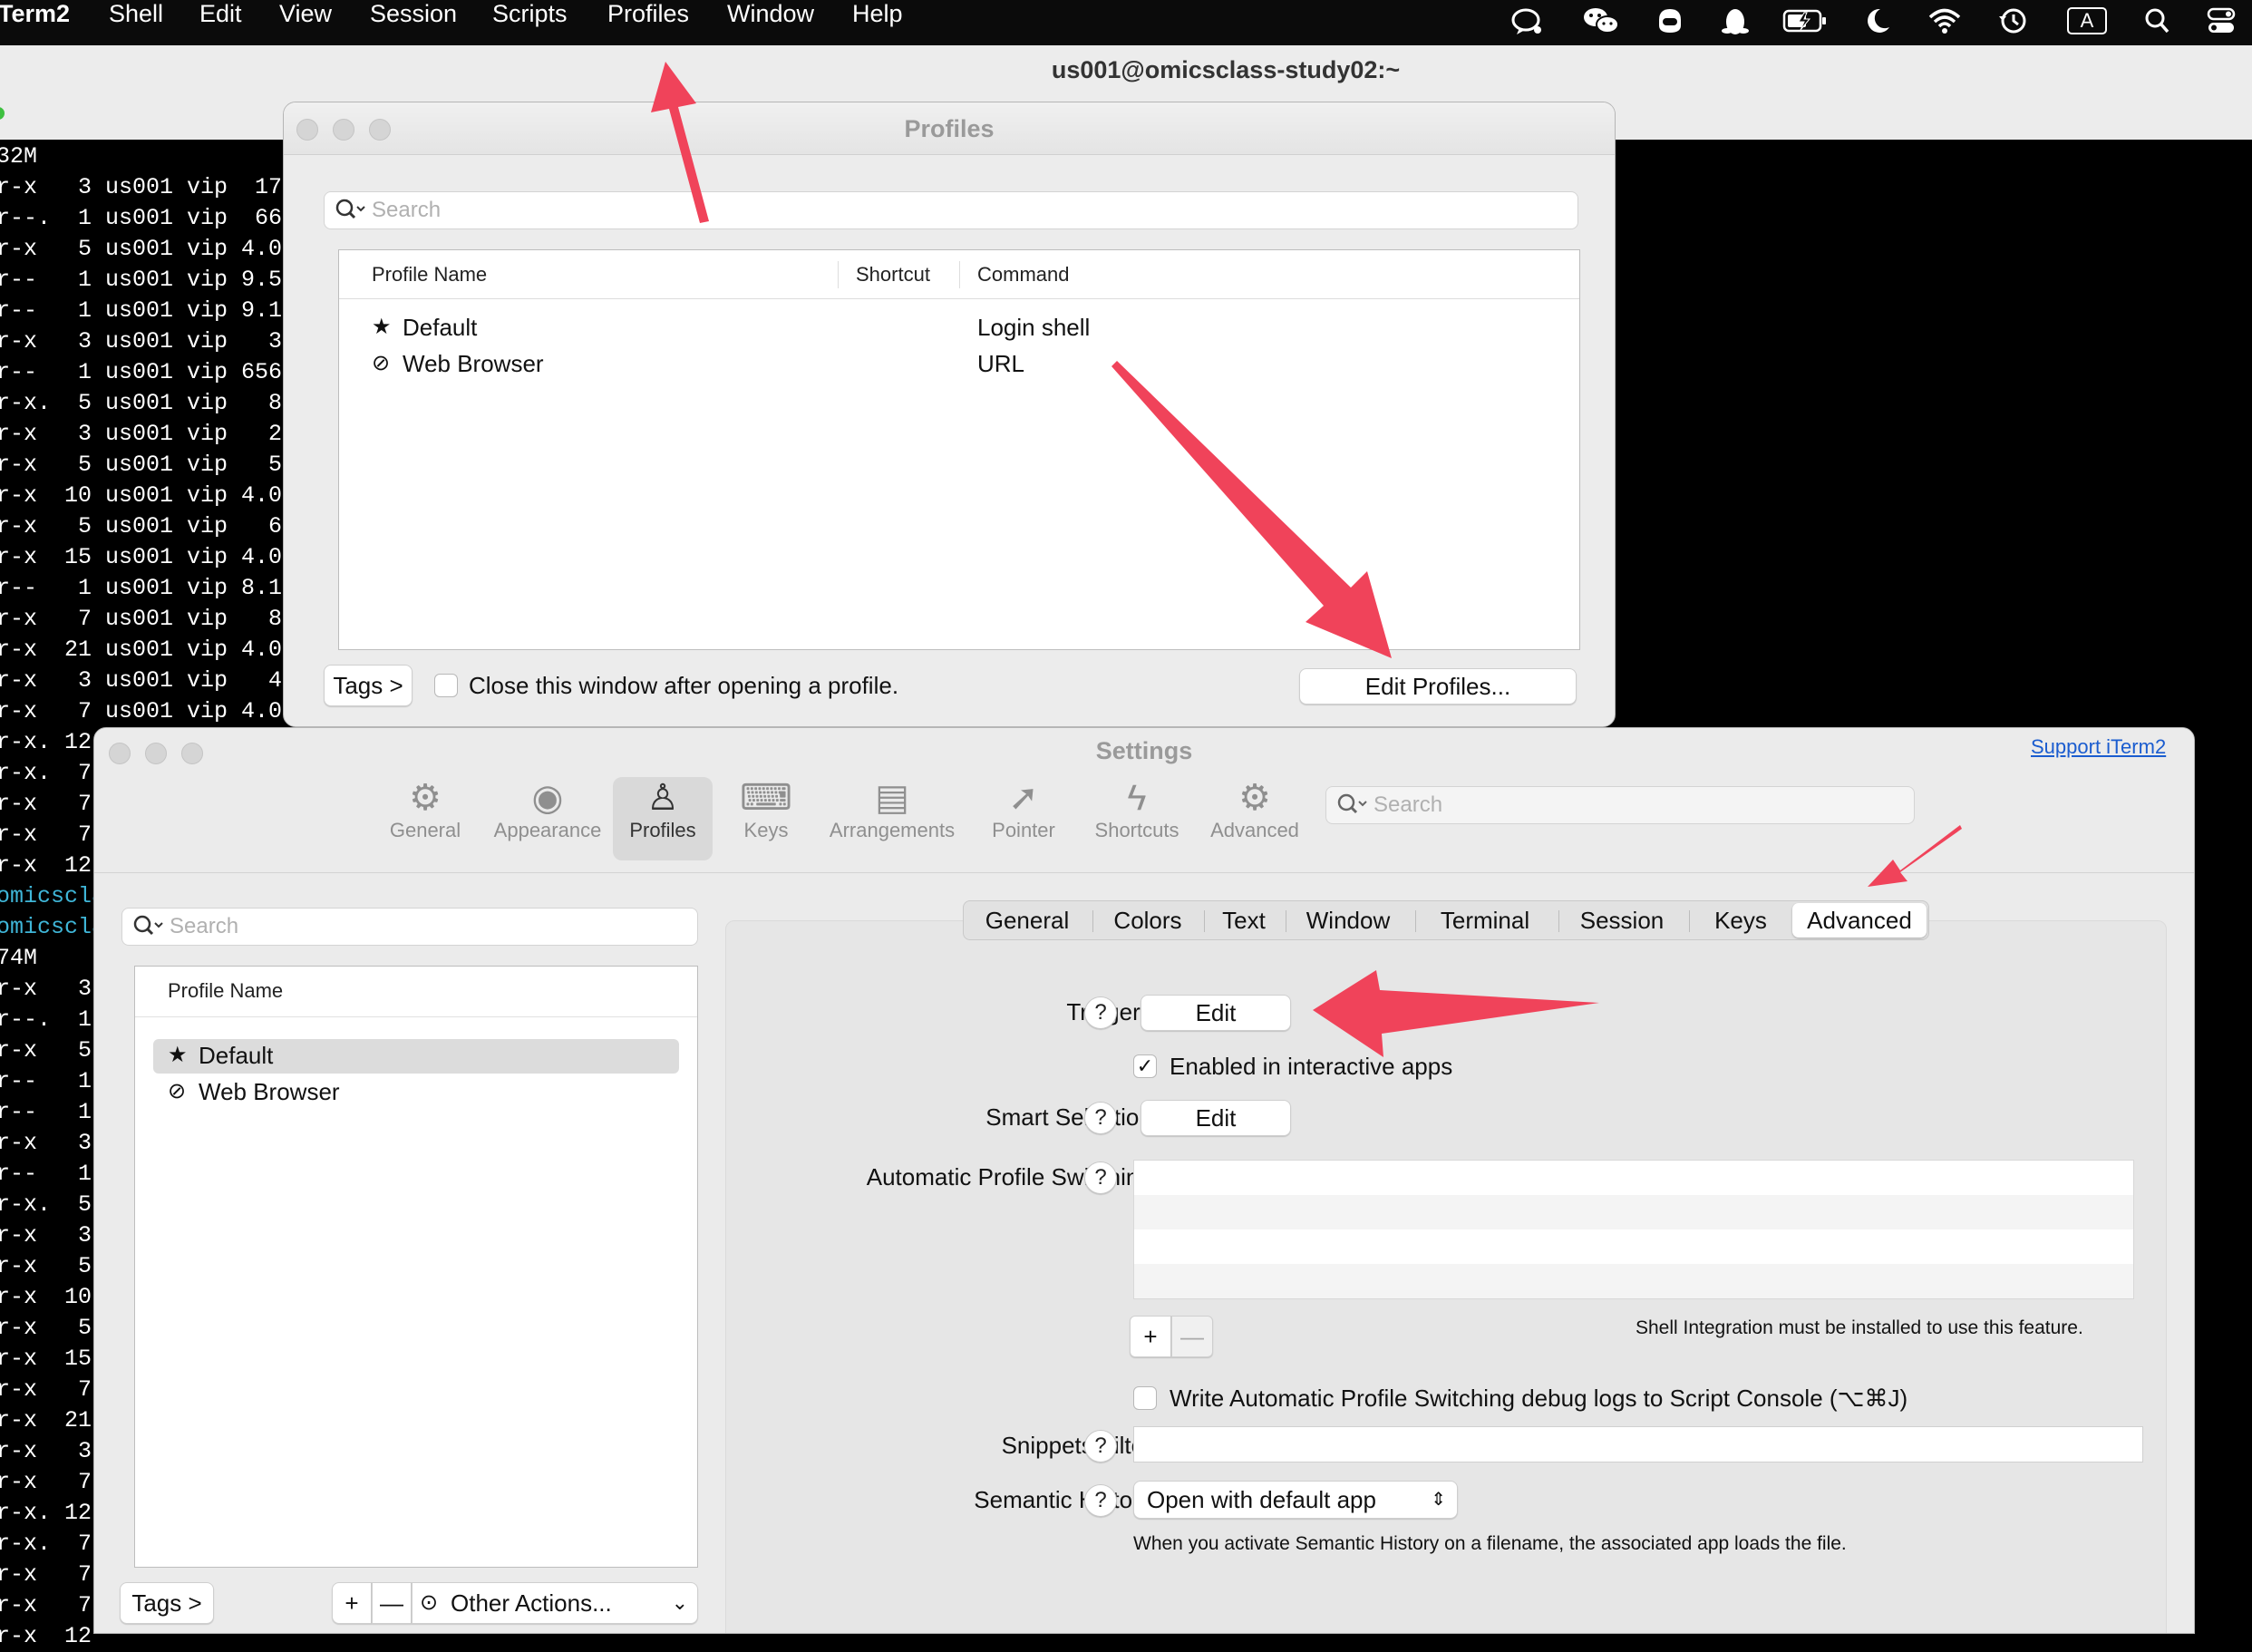 This screenshot has height=1652, width=2252. What do you see at coordinates (663, 819) in the screenshot?
I see `toolbar-profiles: ♙ Profiles` at bounding box center [663, 819].